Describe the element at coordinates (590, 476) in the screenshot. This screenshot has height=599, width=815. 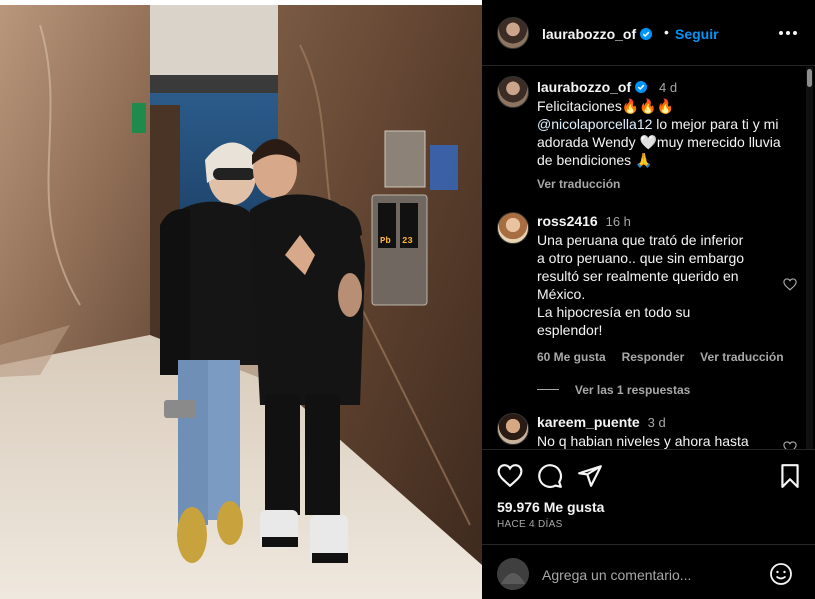
I see `share-send-icon` at that location.